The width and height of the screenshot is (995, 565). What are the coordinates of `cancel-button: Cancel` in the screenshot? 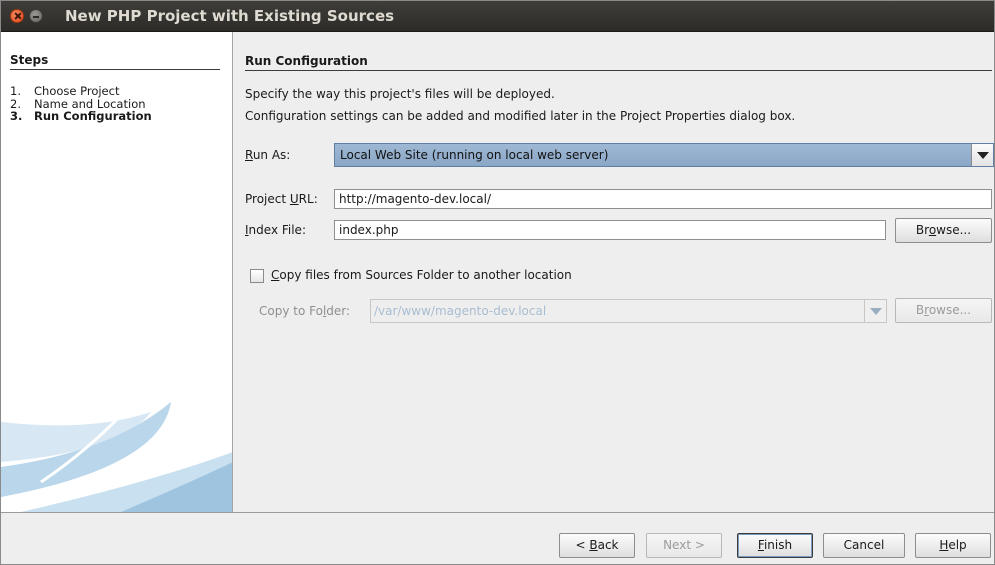 It's located at (864, 545).